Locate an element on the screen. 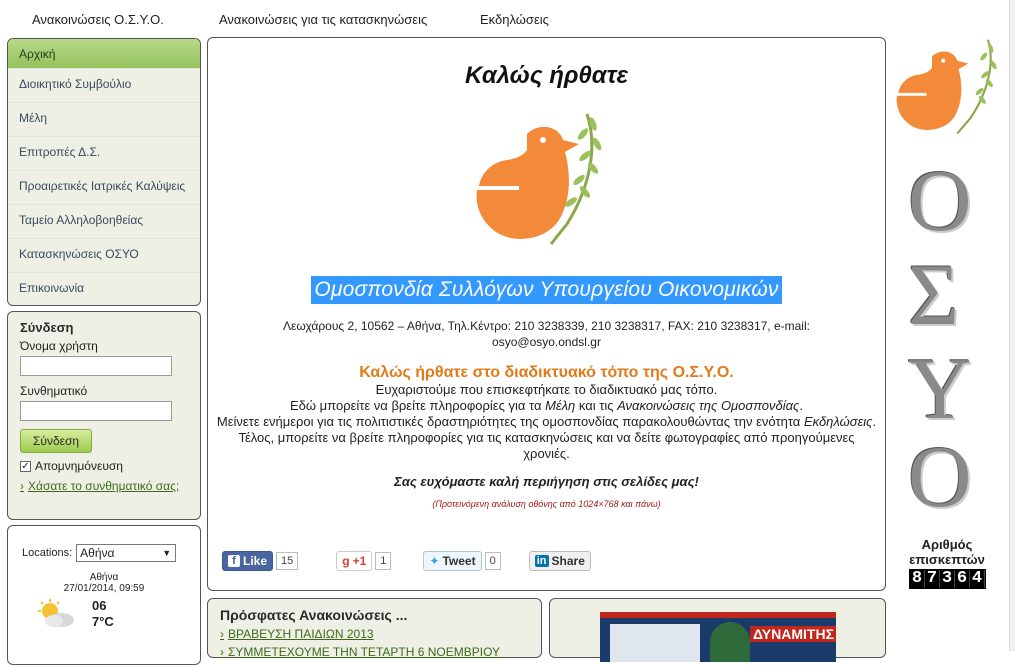 The image size is (1015, 665). weather-datetime: 27/01/2014, 09:59 is located at coordinates (104, 588).